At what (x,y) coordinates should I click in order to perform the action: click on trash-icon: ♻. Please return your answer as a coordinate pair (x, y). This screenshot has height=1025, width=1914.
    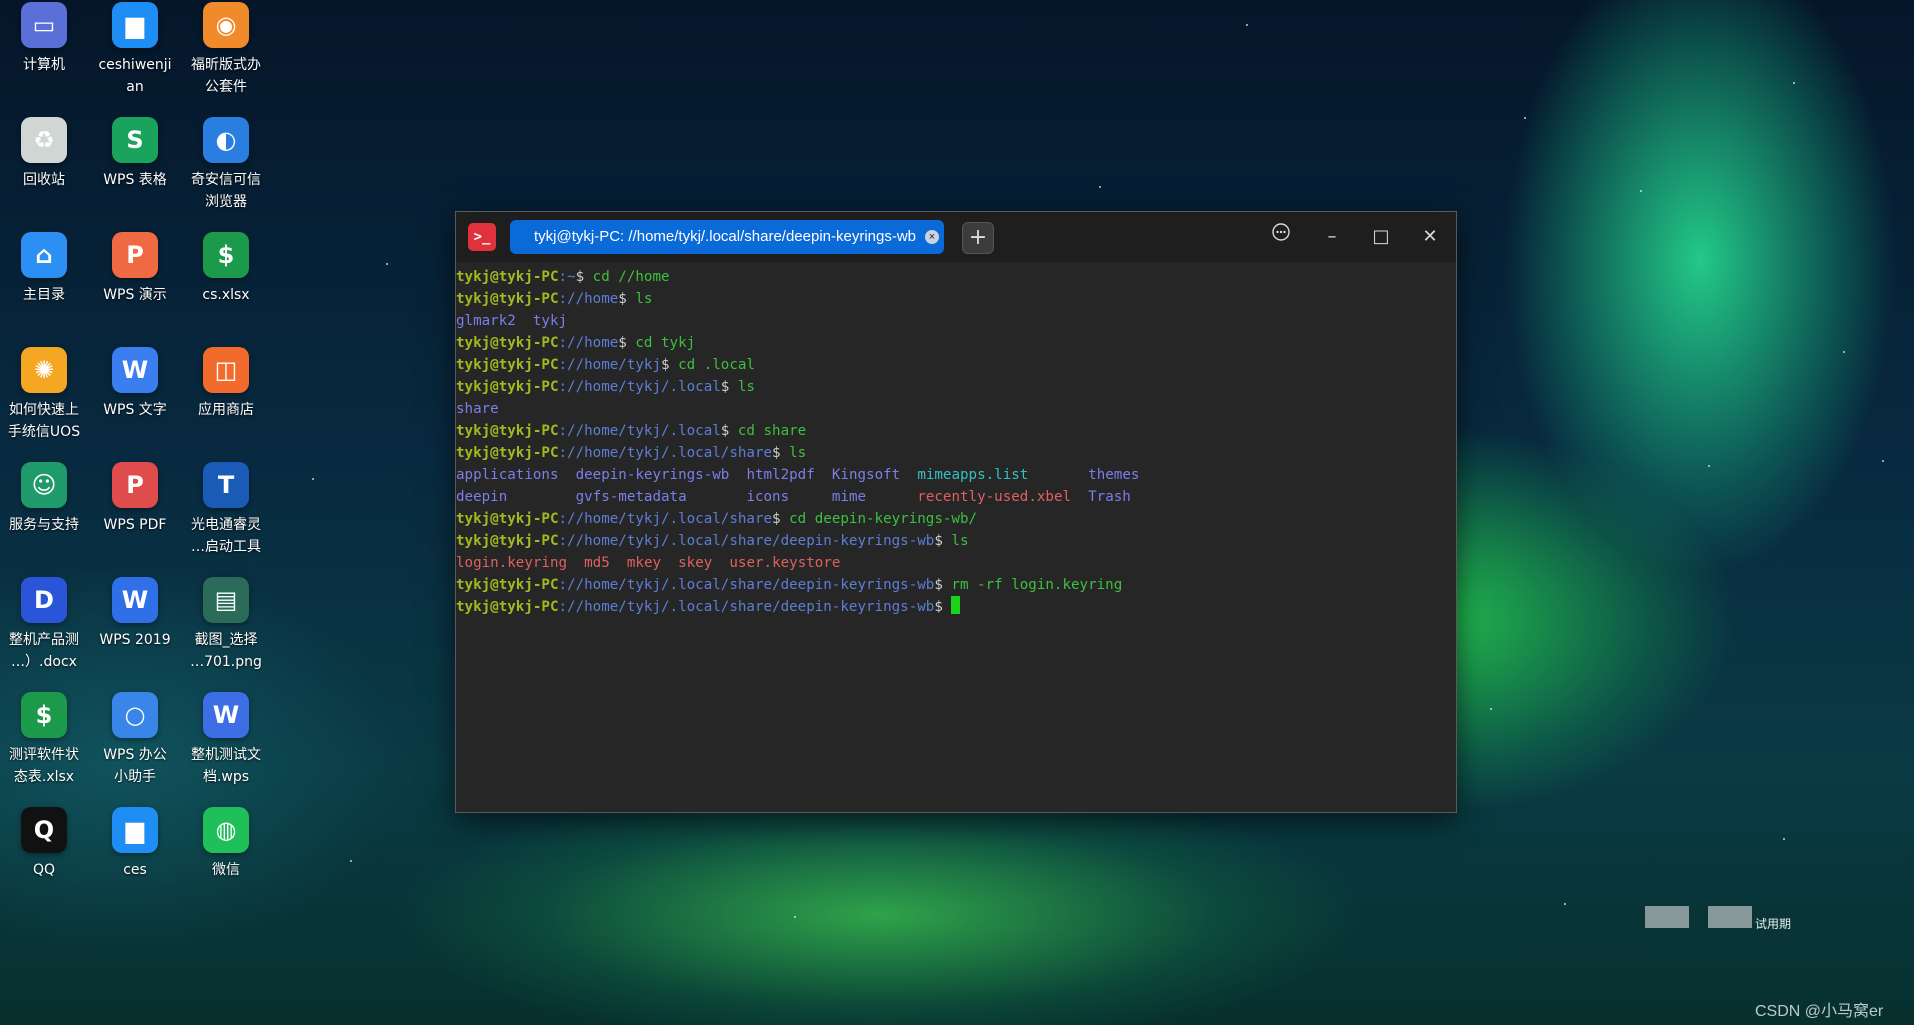
    Looking at the image, I should click on (44, 140).